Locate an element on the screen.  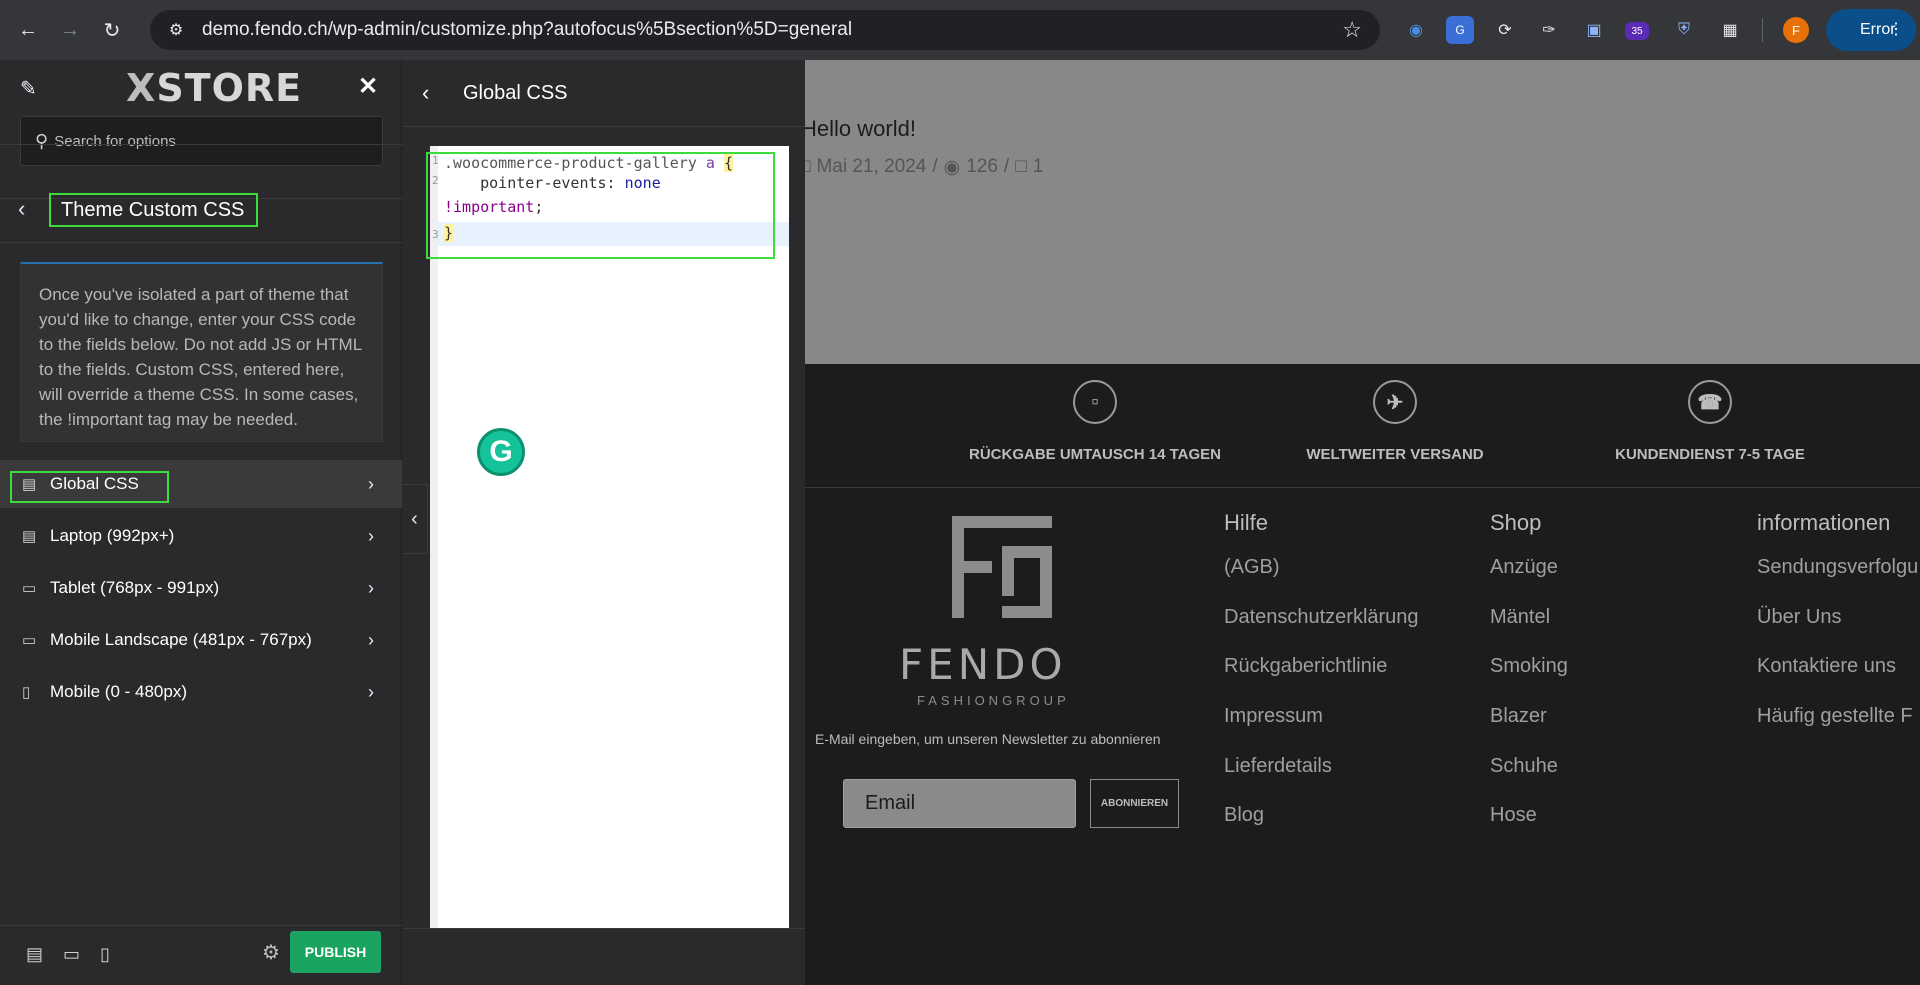
feature-support: ☎ KUNDENDIENST 7-5 TAGE is located at coordinates (1710, 421).